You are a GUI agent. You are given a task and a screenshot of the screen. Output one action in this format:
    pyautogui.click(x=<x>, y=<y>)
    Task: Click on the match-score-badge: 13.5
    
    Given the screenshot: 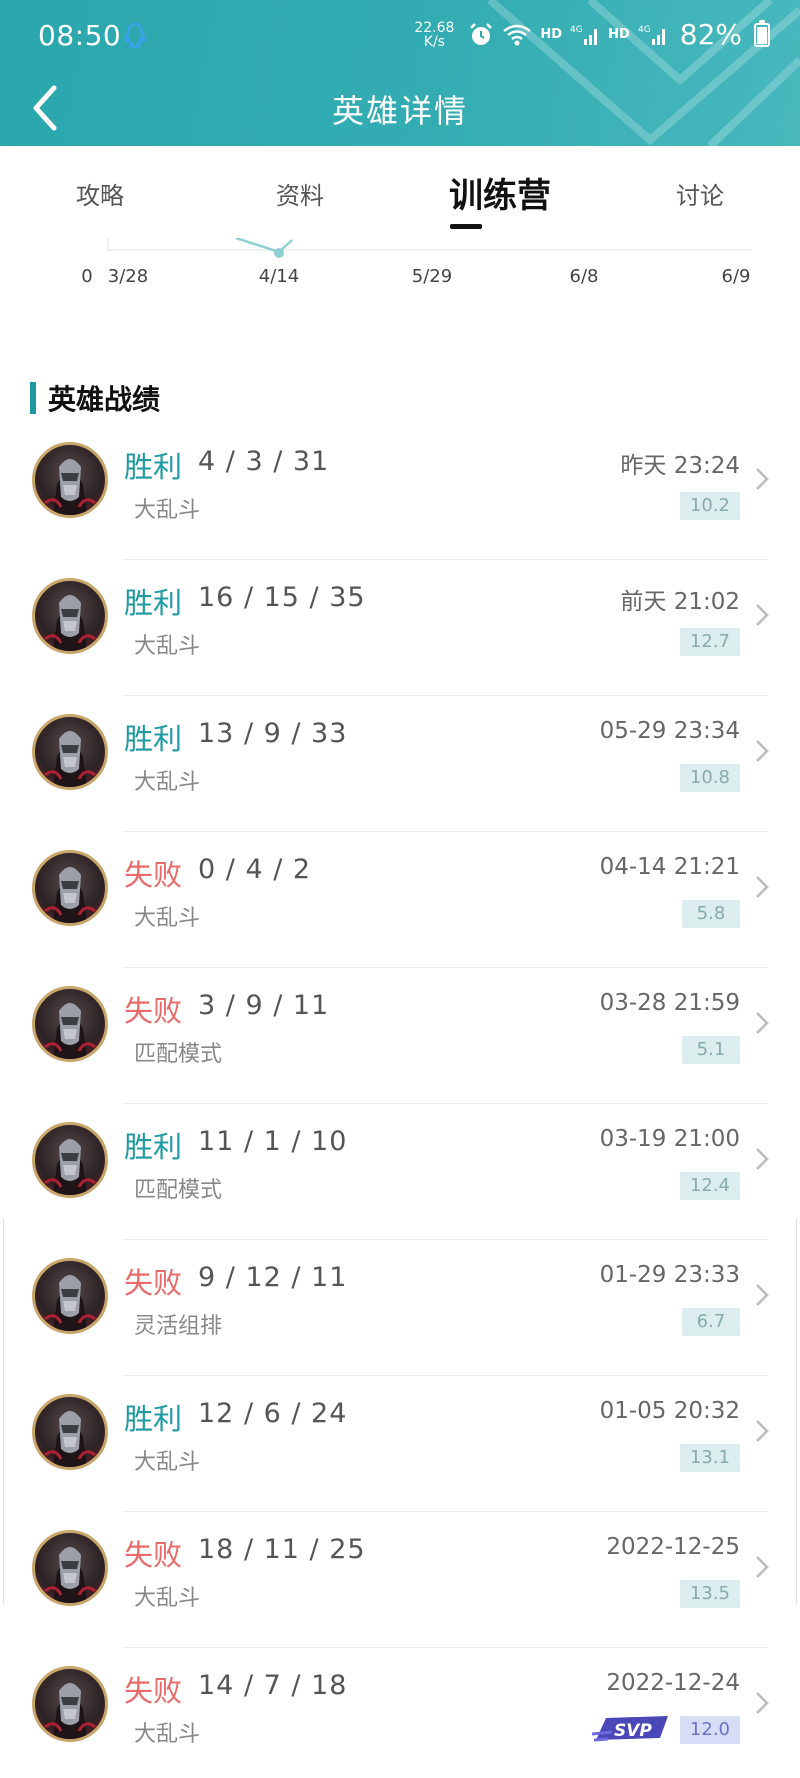 What is the action you would take?
    pyautogui.click(x=709, y=1594)
    